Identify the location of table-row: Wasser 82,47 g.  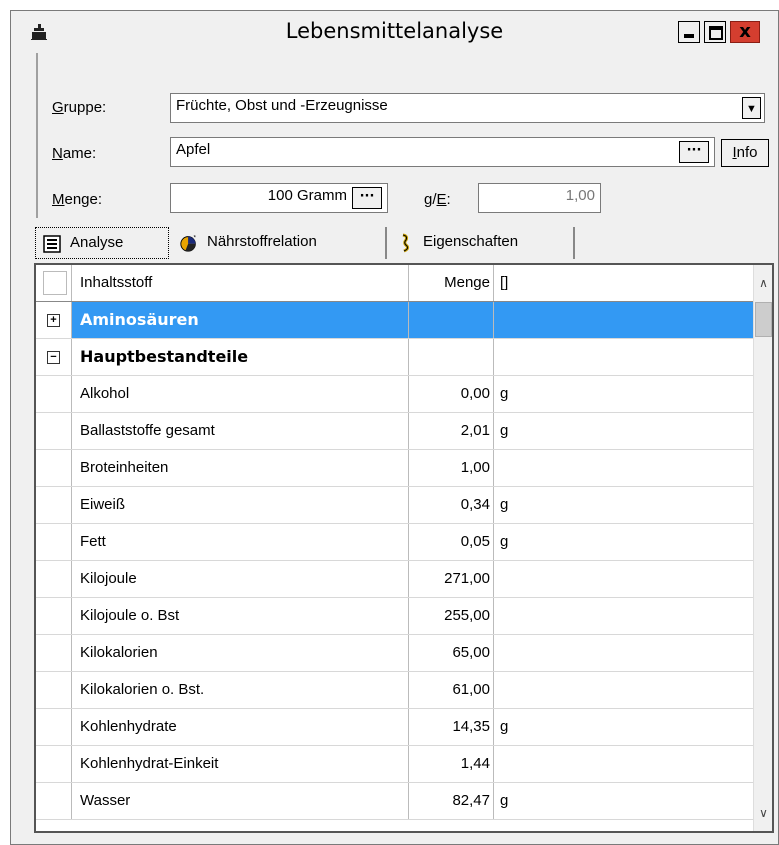
(394, 801).